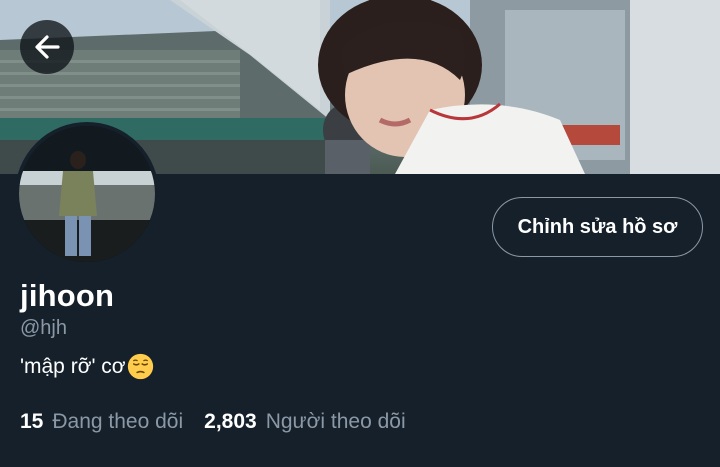 This screenshot has height=467, width=720. I want to click on arrow-left-icon, so click(47, 47).